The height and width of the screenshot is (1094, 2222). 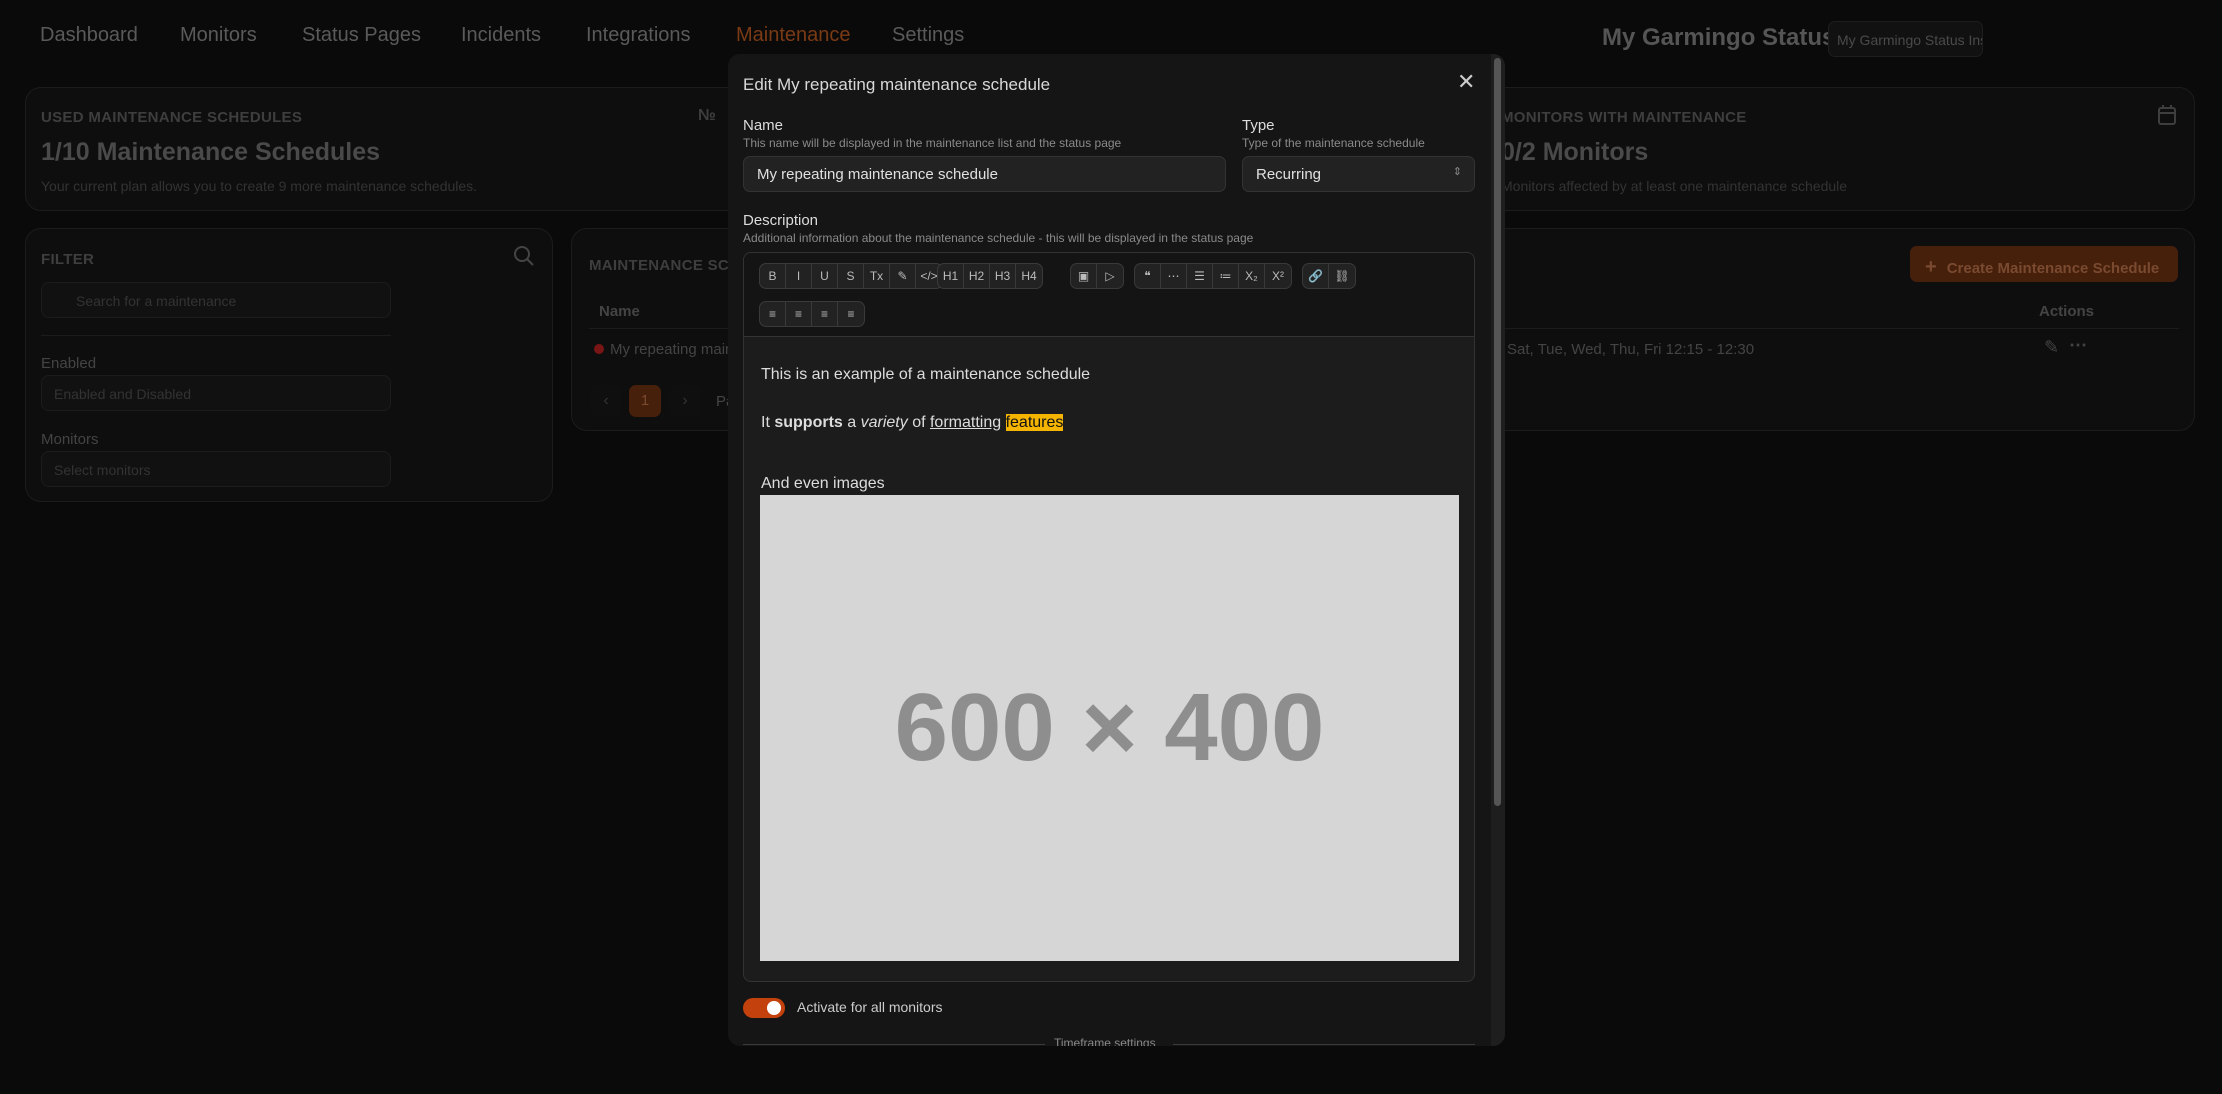 I want to click on monitors-select: Select monitors, so click(x=216, y=469).